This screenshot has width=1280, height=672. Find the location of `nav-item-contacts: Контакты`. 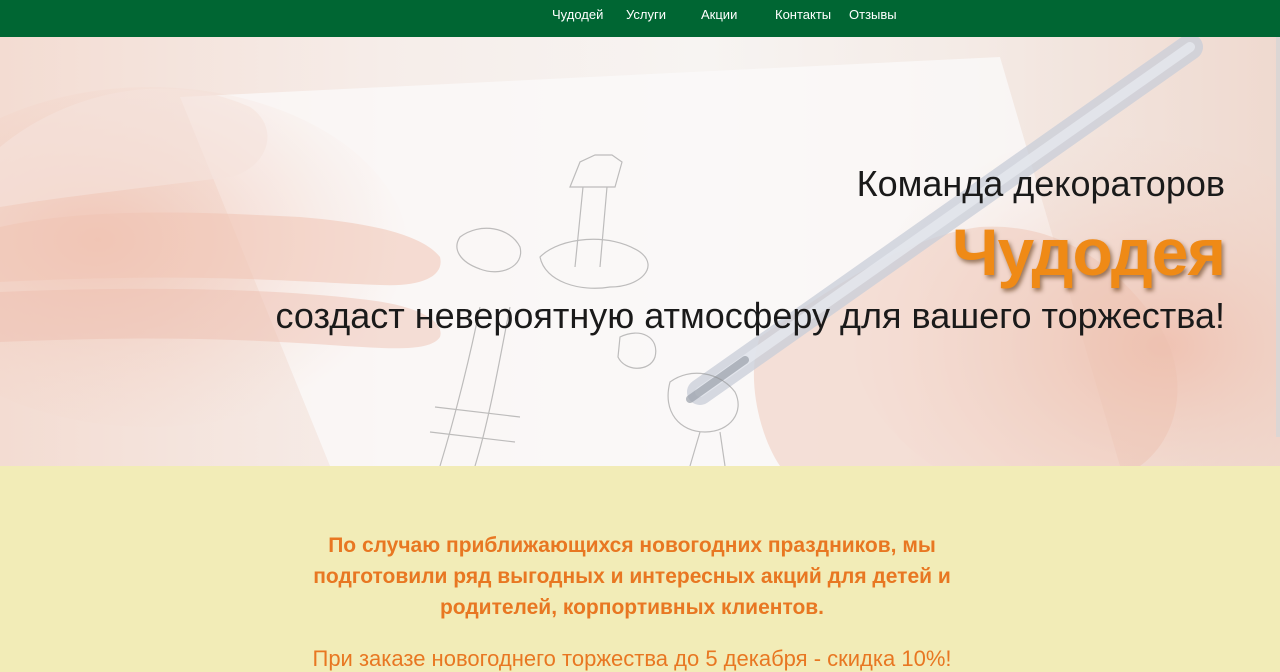

nav-item-contacts: Контакты is located at coordinates (803, 14).